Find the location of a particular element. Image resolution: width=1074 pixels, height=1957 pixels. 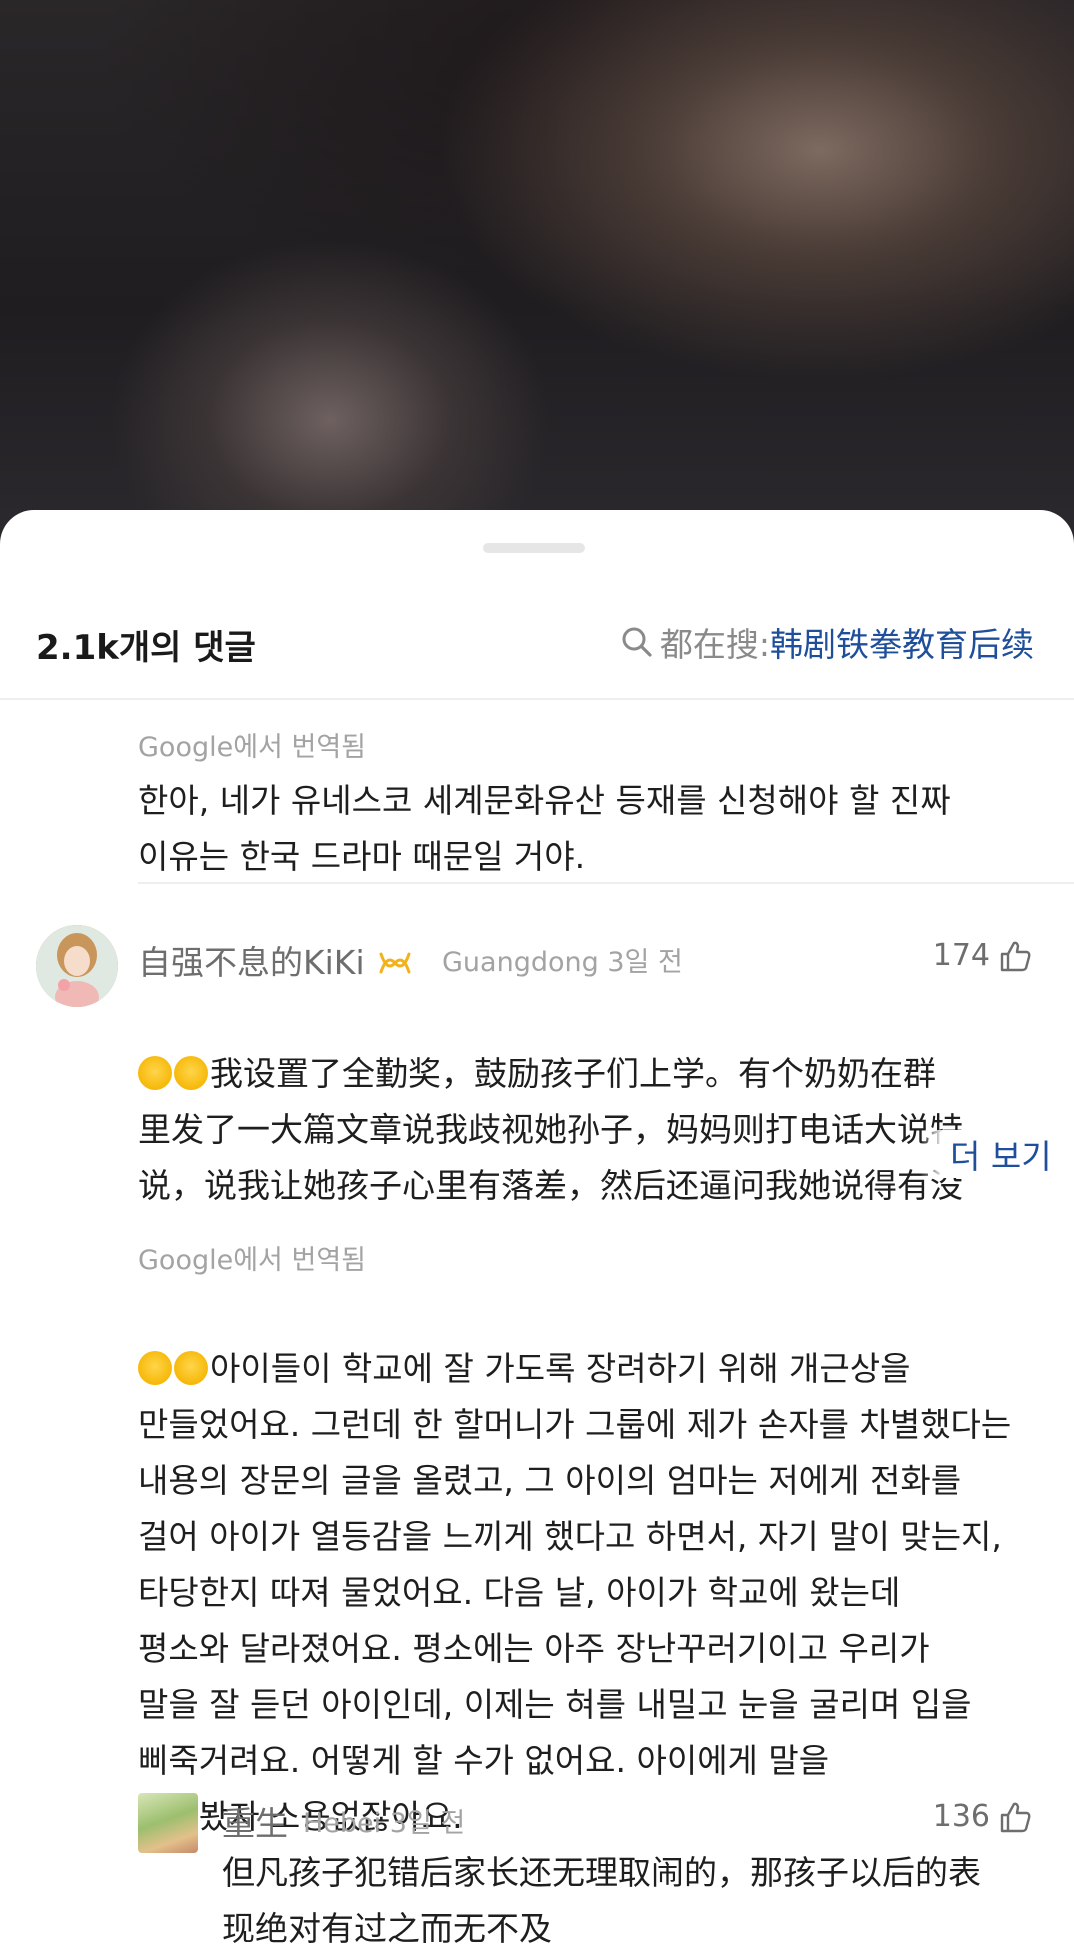

search-icon is located at coordinates (637, 642).